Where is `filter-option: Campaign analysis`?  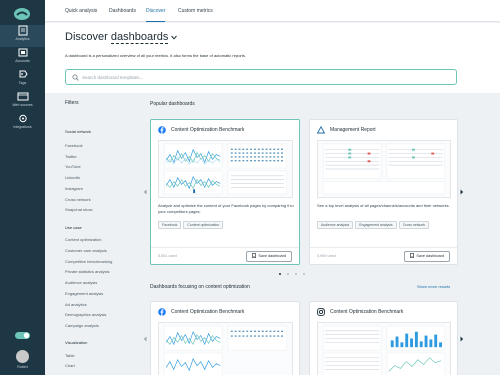
filter-option: Campaign analysis is located at coordinates (82, 325).